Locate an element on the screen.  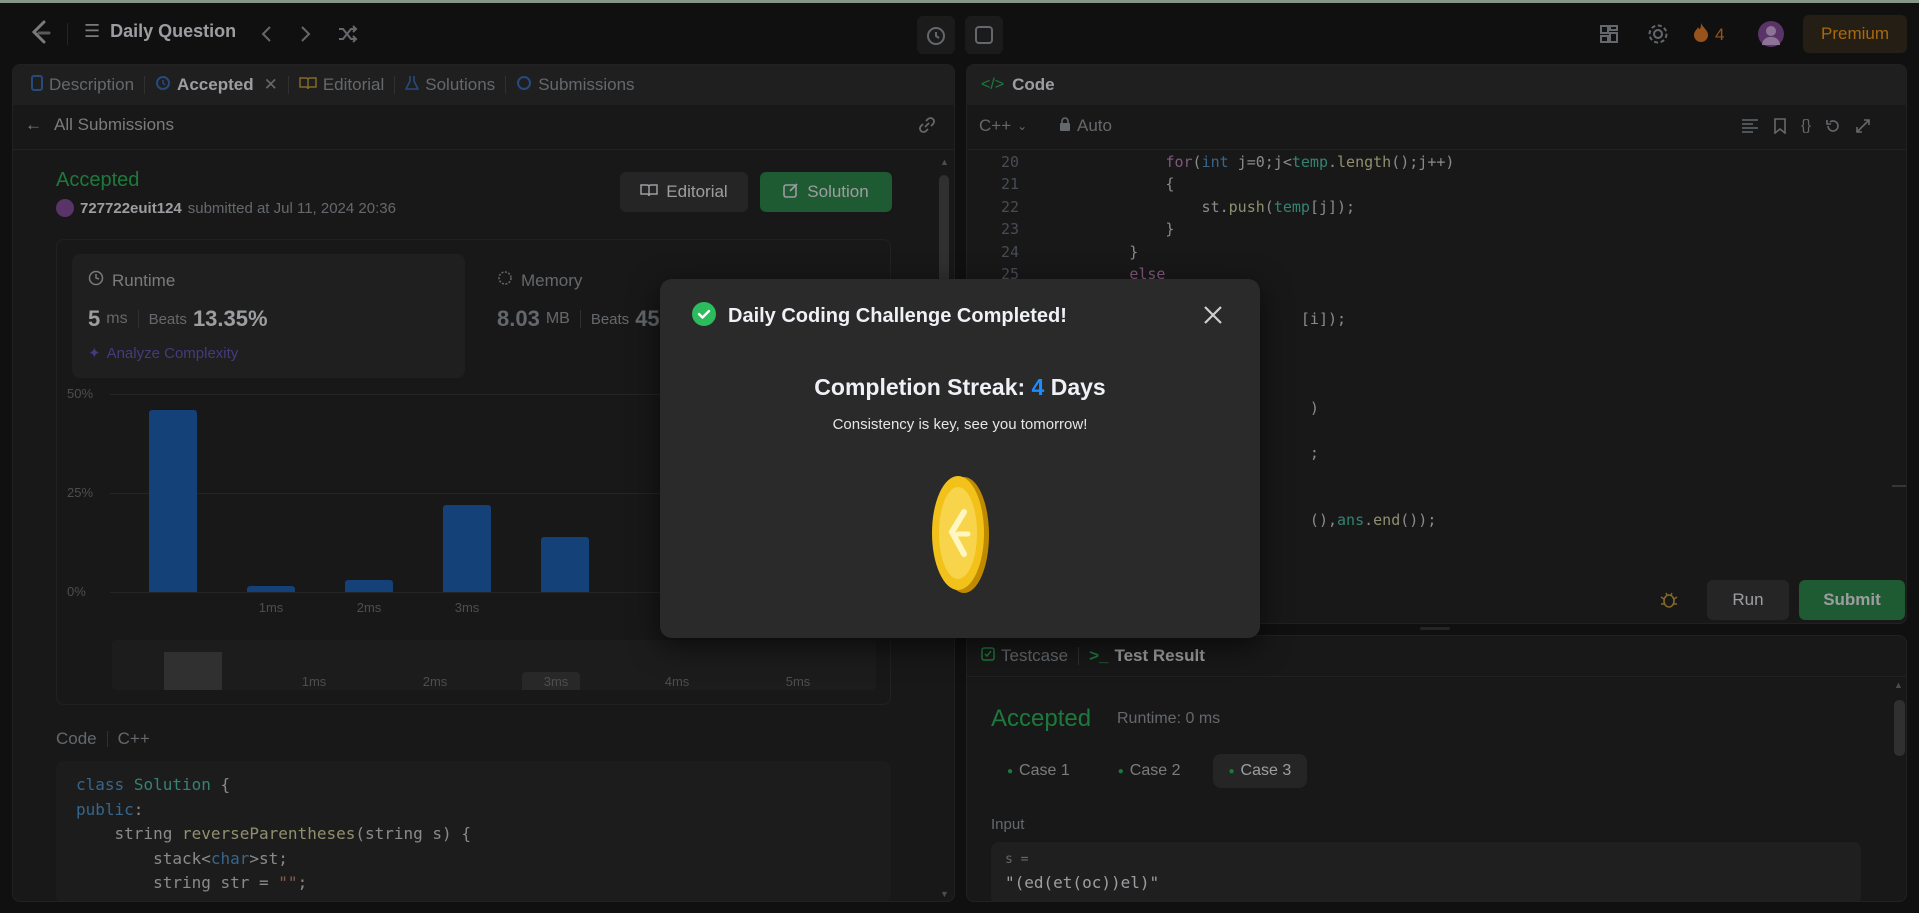
streak-prefix: Completion Streak: is located at coordinates (920, 387).